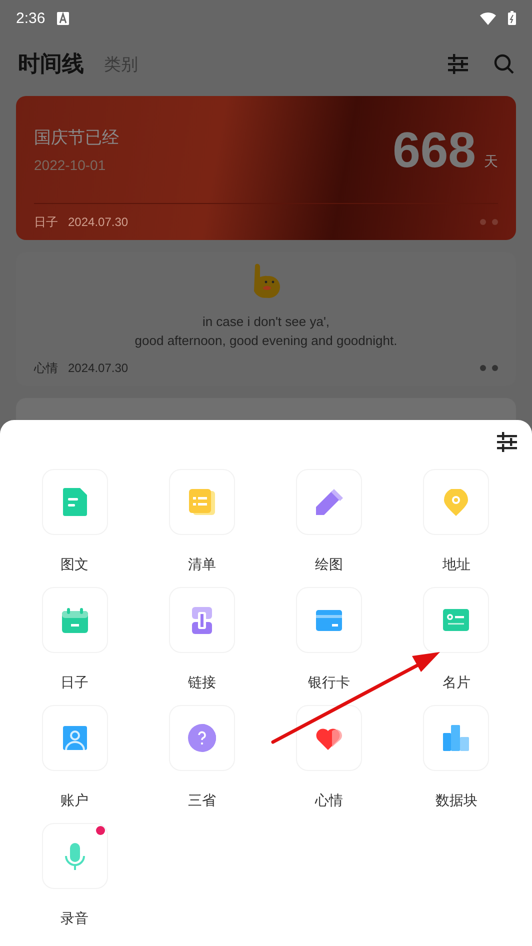  What do you see at coordinates (63, 18) in the screenshot?
I see `keyboard-notification-icon` at bounding box center [63, 18].